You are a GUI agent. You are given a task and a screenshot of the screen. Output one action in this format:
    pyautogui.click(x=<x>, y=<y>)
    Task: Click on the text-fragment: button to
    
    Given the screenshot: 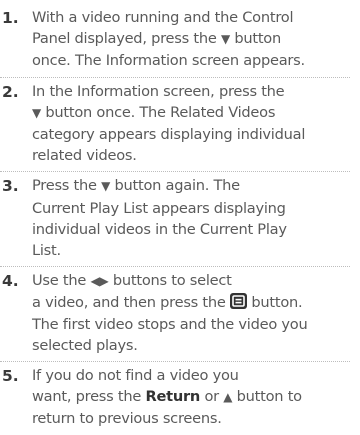 What is the action you would take?
    pyautogui.click(x=267, y=397)
    